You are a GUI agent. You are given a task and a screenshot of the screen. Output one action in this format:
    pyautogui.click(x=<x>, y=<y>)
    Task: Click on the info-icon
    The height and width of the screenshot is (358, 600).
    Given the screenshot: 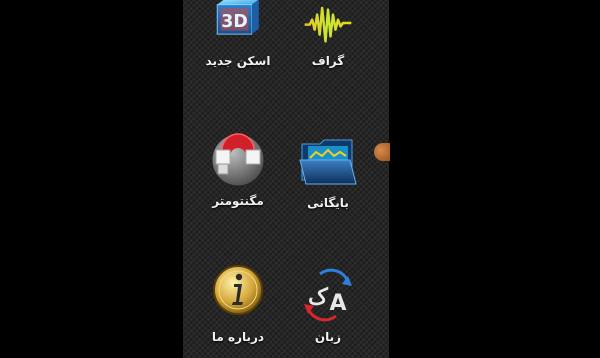 What is the action you would take?
    pyautogui.click(x=238, y=290)
    